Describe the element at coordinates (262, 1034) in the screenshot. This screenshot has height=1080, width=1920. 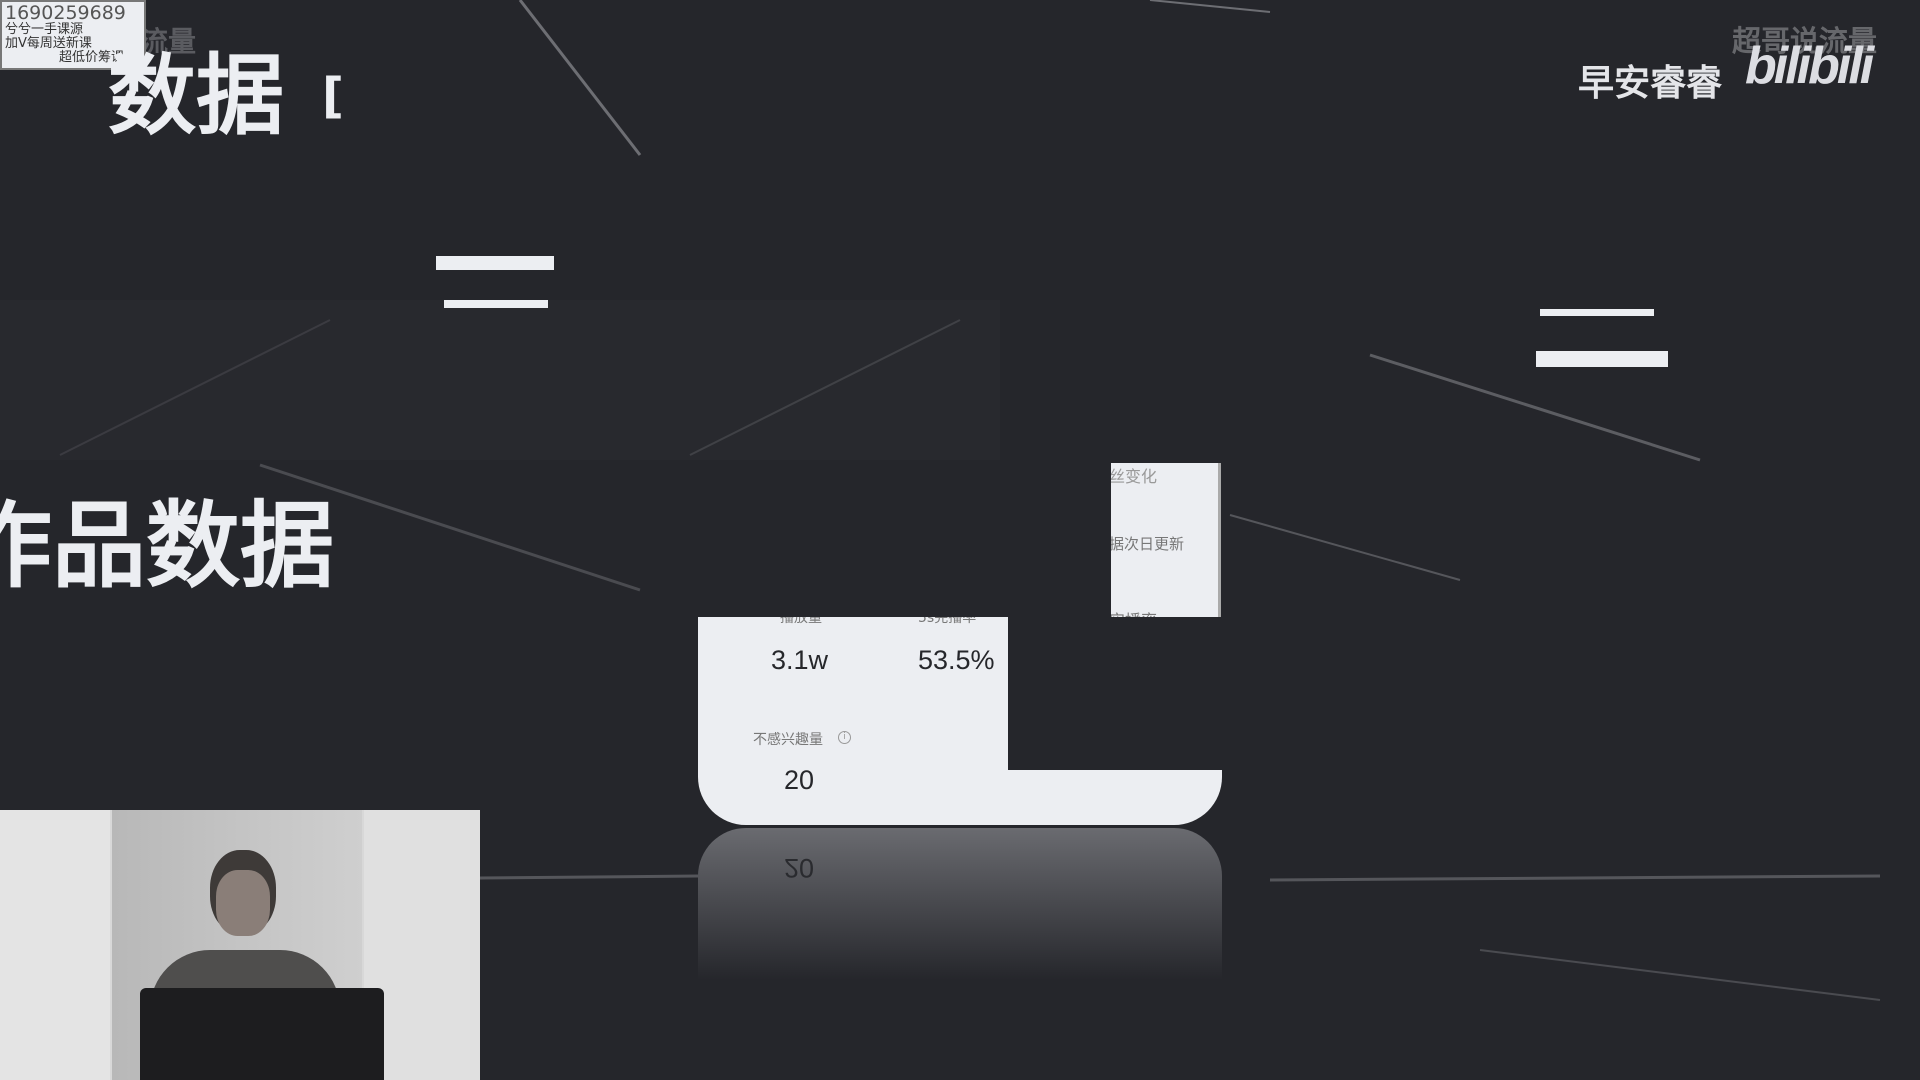
I see `laptop` at that location.